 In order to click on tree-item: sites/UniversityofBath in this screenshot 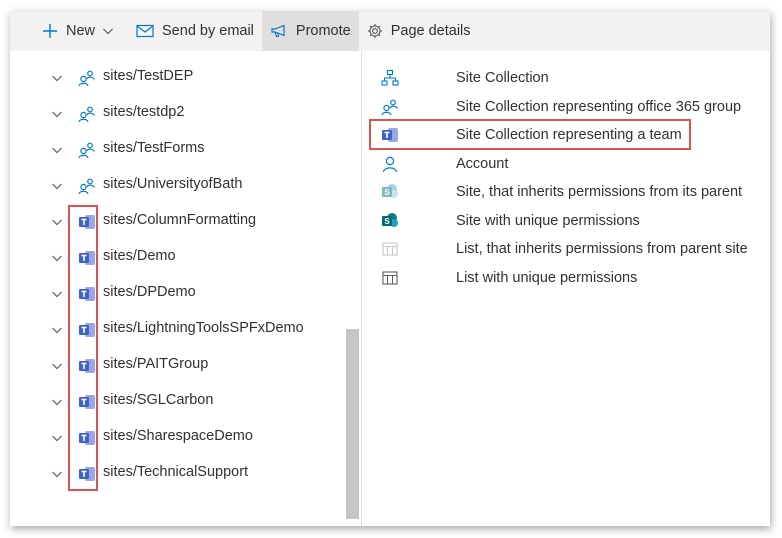, I will do `click(175, 185)`.